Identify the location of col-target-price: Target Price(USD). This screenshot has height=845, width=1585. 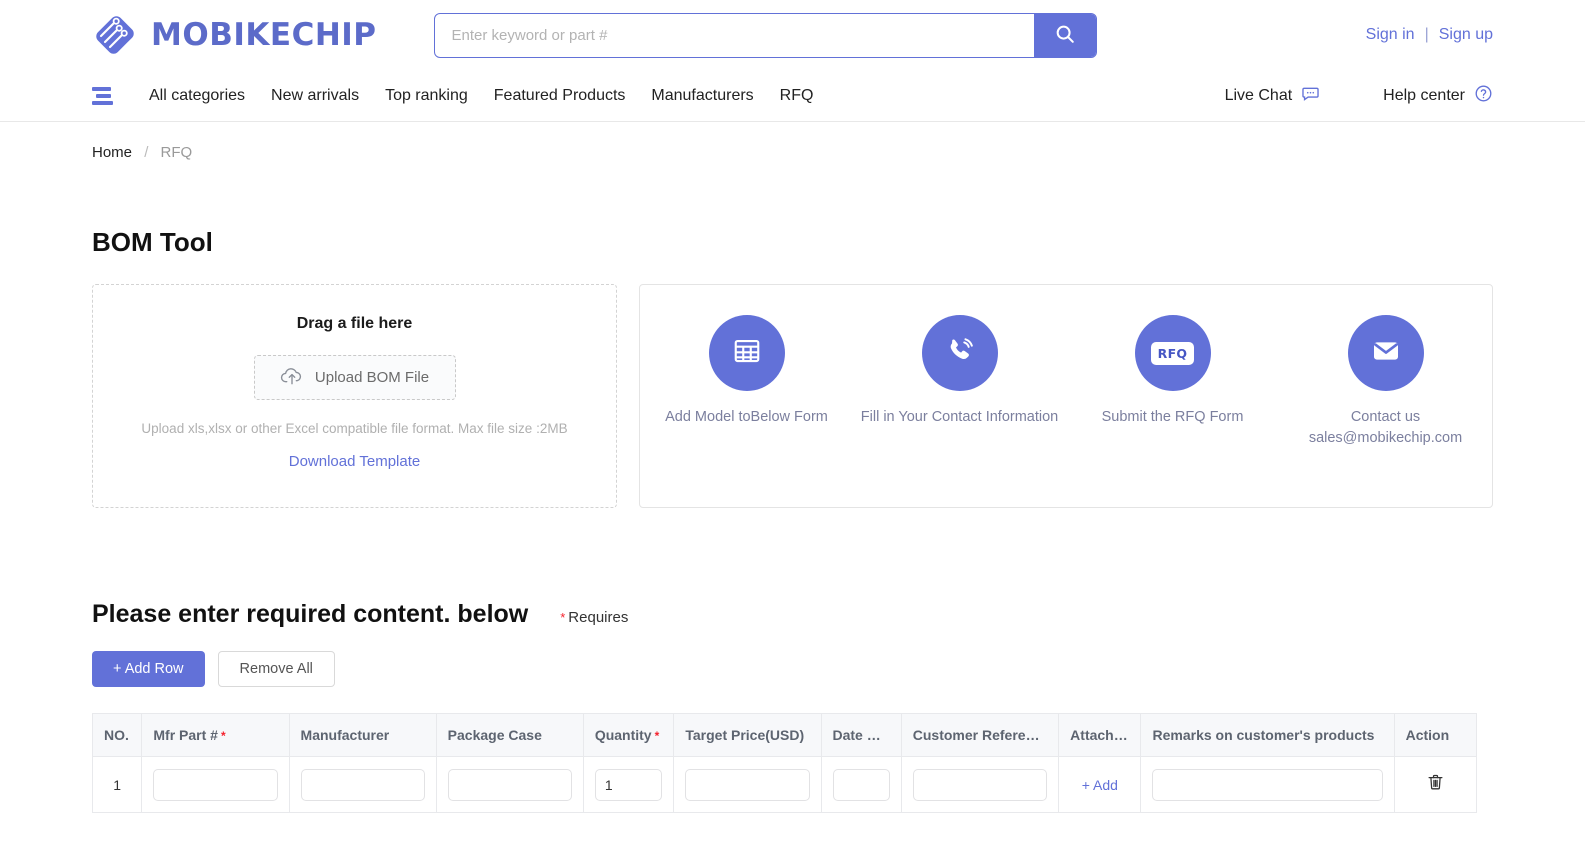
(747, 735).